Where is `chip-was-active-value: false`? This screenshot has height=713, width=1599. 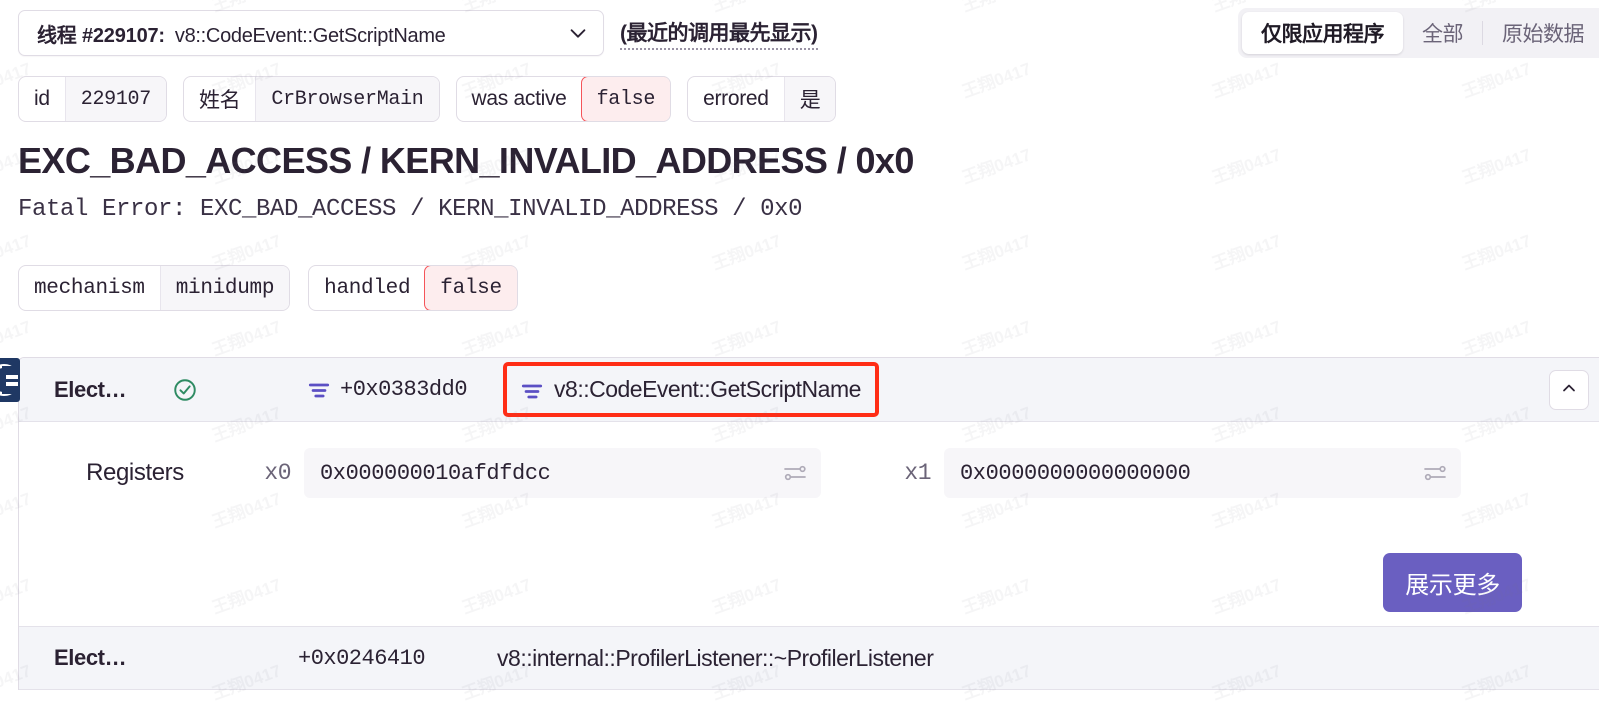 chip-was-active-value: false is located at coordinates (625, 99).